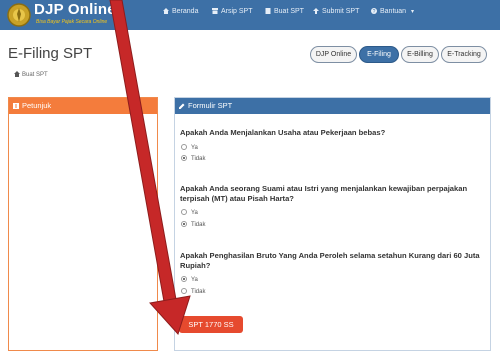 This screenshot has width=500, height=362. I want to click on help-icon: ?, so click(374, 11).